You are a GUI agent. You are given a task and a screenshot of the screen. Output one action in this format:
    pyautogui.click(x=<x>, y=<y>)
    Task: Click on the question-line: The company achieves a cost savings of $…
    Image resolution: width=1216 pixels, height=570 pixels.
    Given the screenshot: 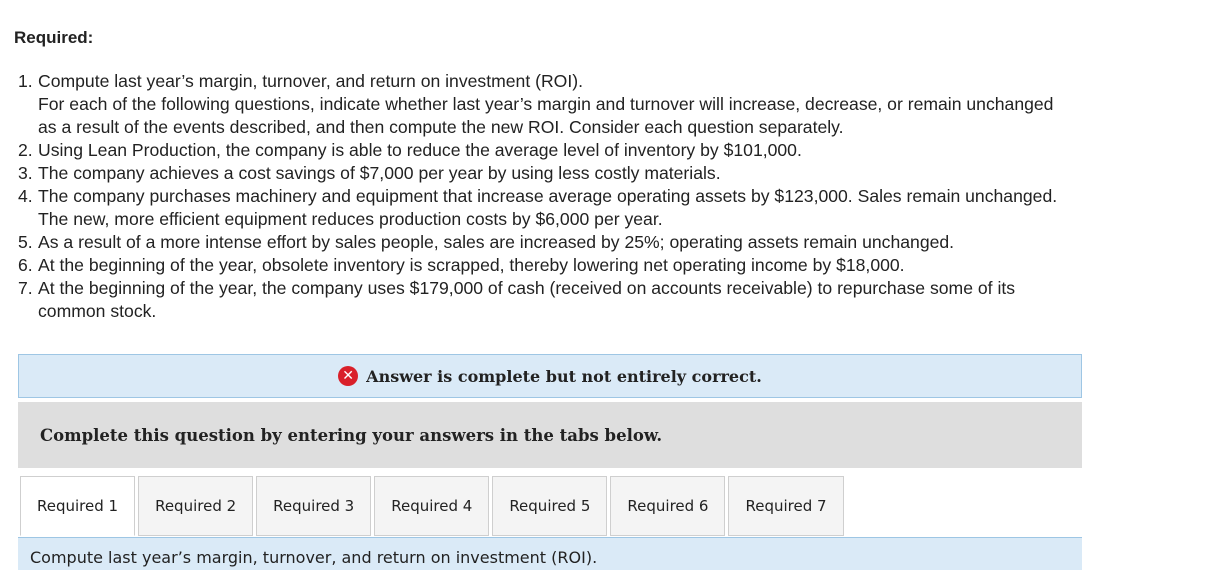 What is the action you would take?
    pyautogui.click(x=379, y=173)
    